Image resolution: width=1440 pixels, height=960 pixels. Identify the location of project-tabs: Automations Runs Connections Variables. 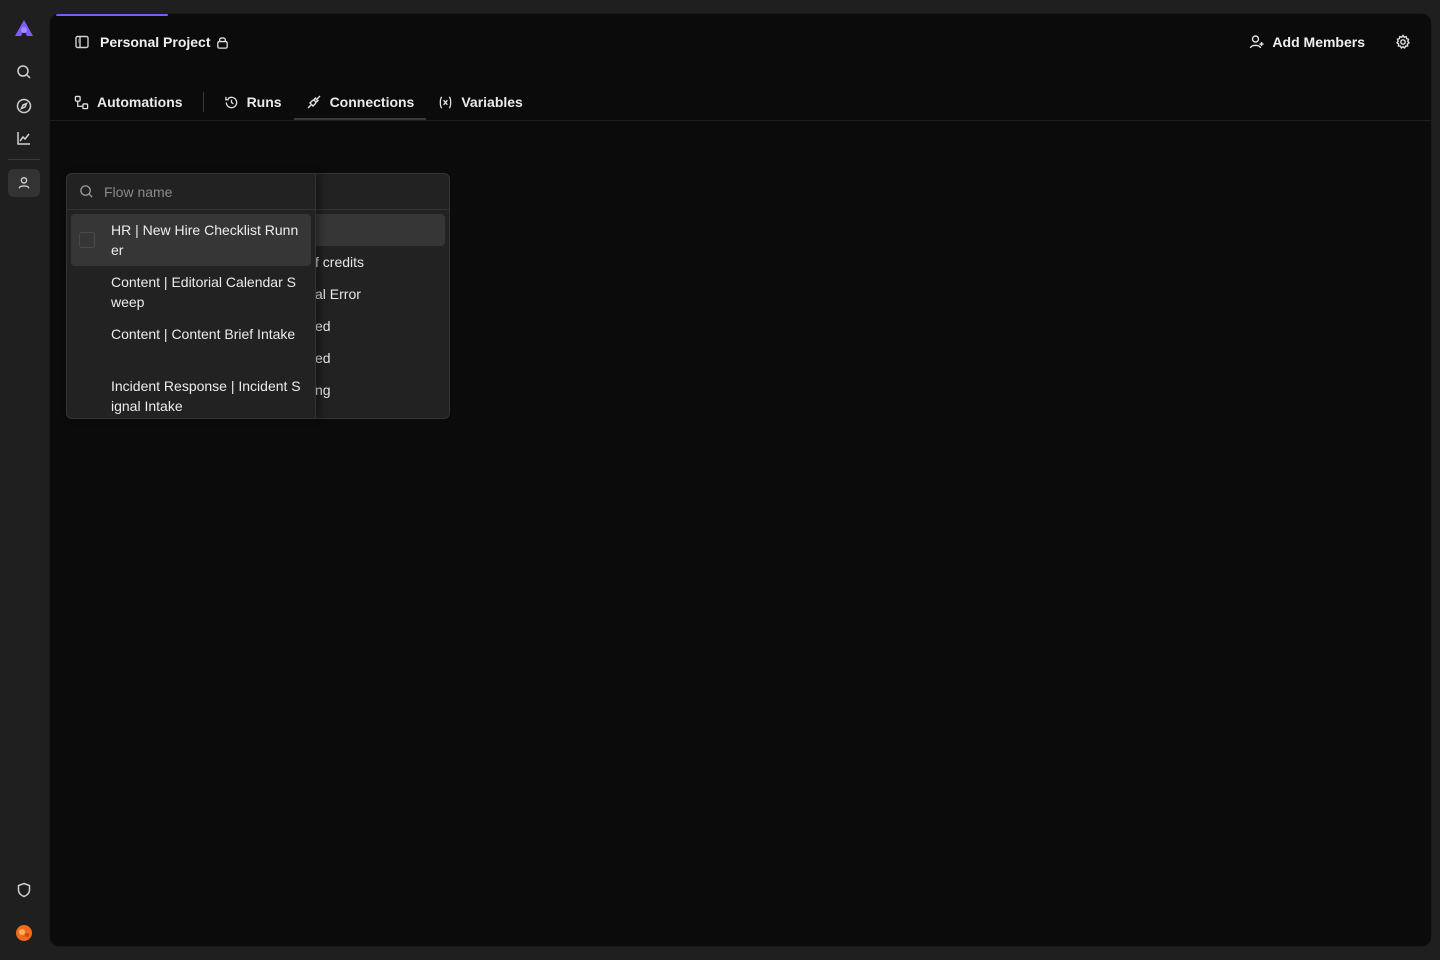
(304, 102).